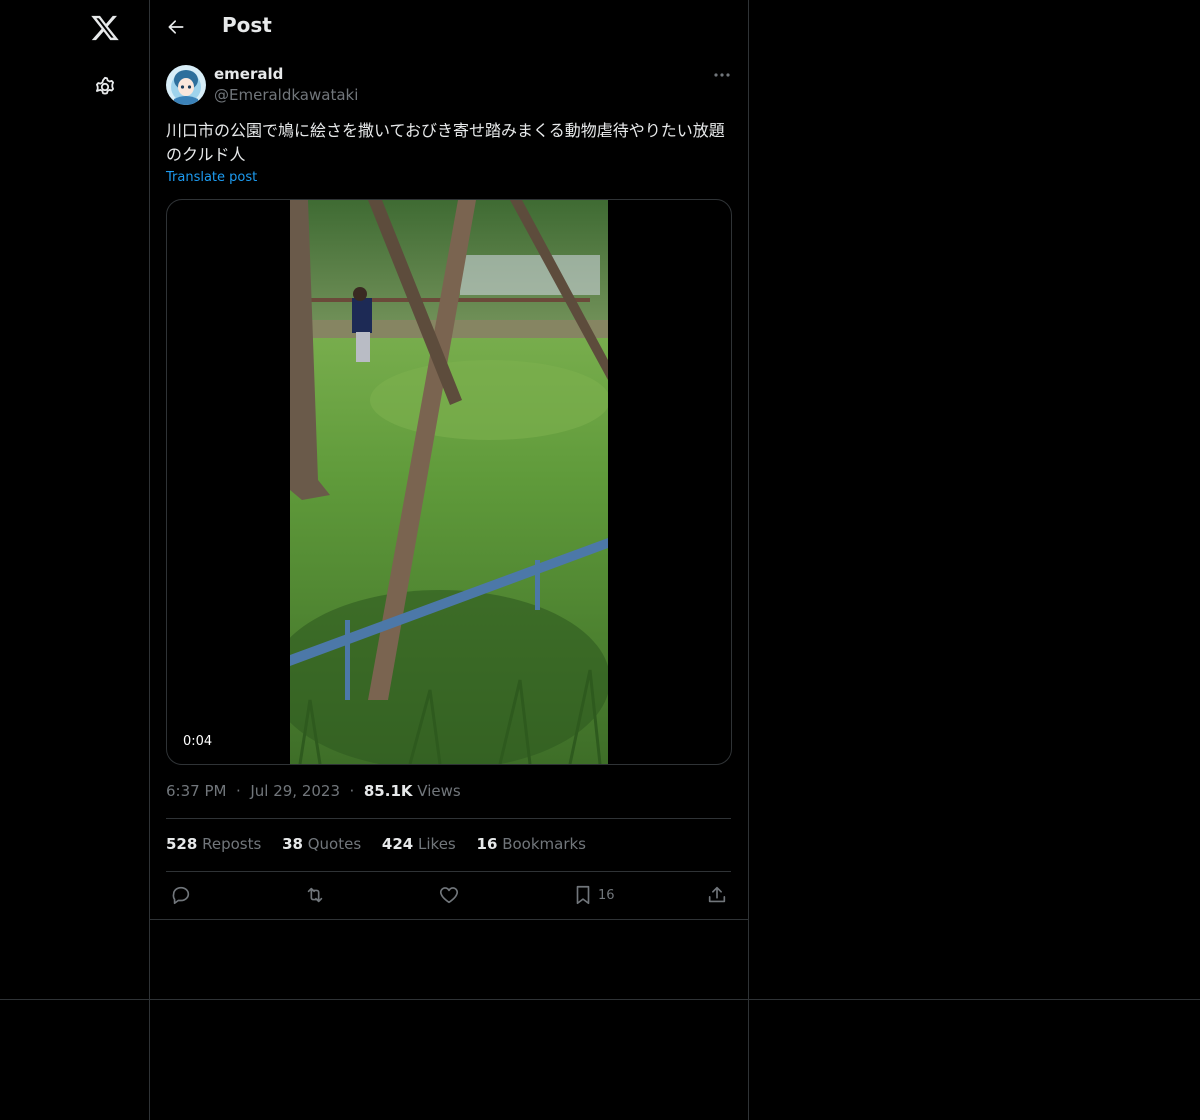  I want to click on post-meta: 6:37 PM · Jul 29, 2023 · 85.1K Views, so click(313, 791).